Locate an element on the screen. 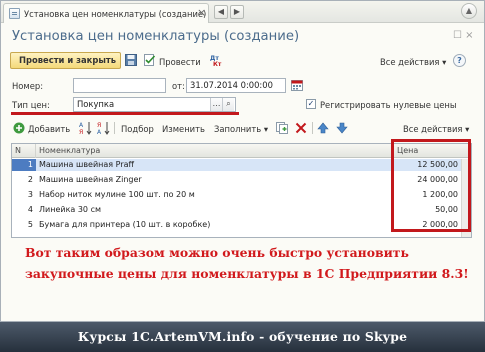 This screenshot has height=352, width=485. help-icon: ? is located at coordinates (459, 60).